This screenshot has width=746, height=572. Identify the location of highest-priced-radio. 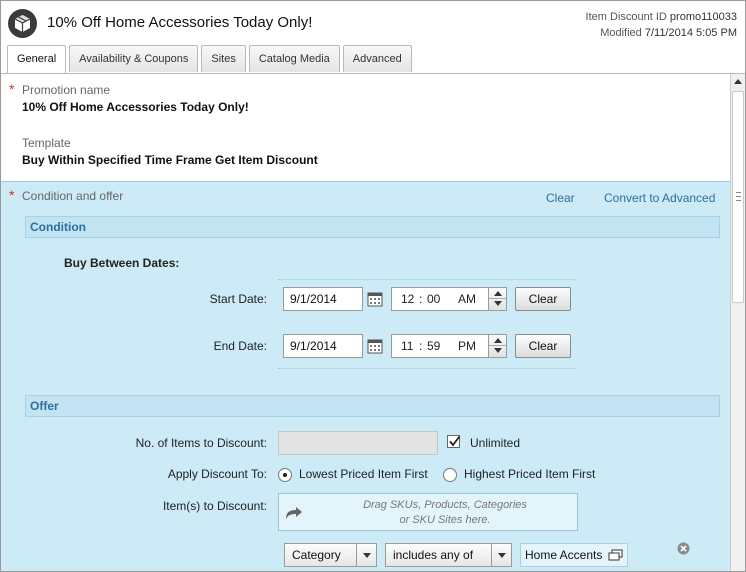
(450, 475).